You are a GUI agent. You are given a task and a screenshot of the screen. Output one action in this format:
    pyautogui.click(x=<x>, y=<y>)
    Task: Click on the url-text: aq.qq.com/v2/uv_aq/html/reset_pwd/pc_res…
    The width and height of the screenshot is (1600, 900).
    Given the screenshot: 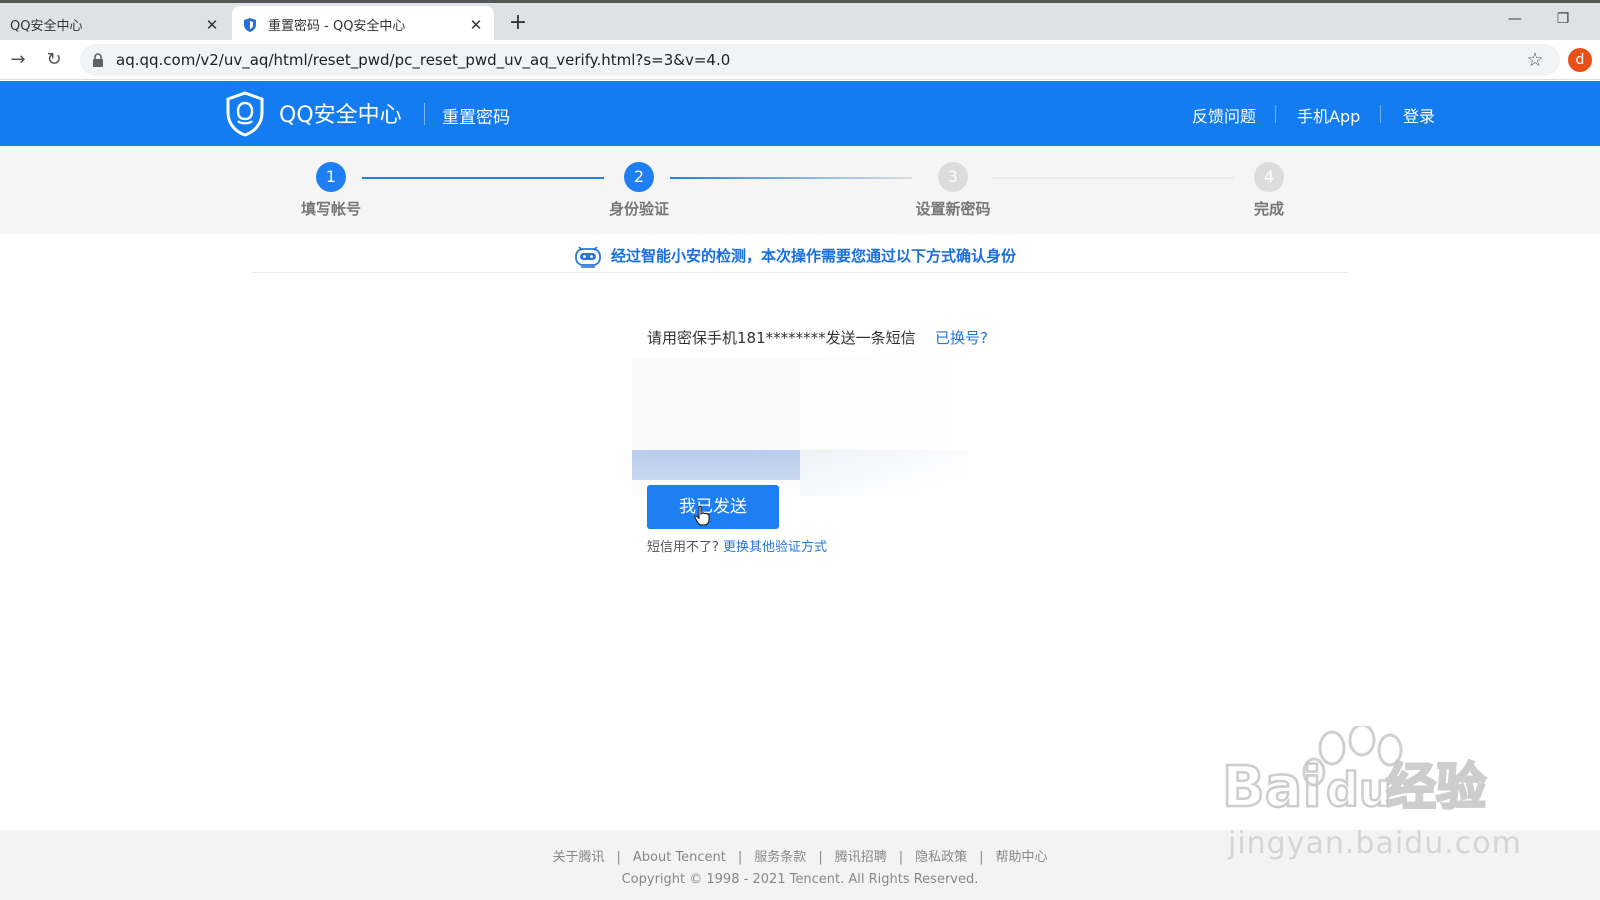 What is the action you would take?
    pyautogui.click(x=423, y=60)
    